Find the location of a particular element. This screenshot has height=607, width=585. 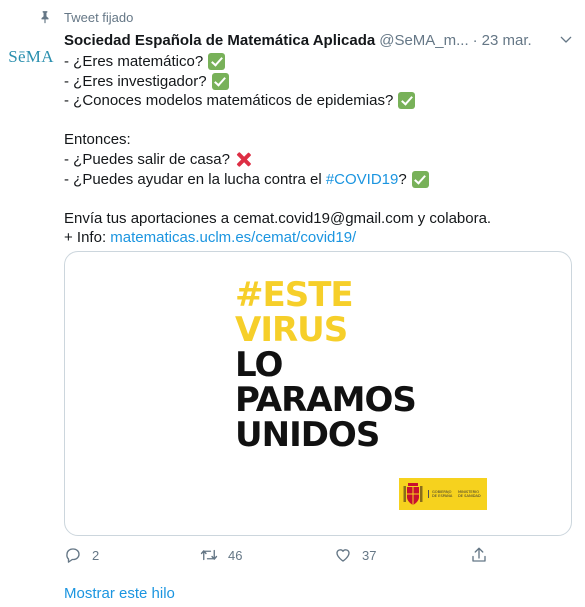

pin-icon is located at coordinates (45, 17).